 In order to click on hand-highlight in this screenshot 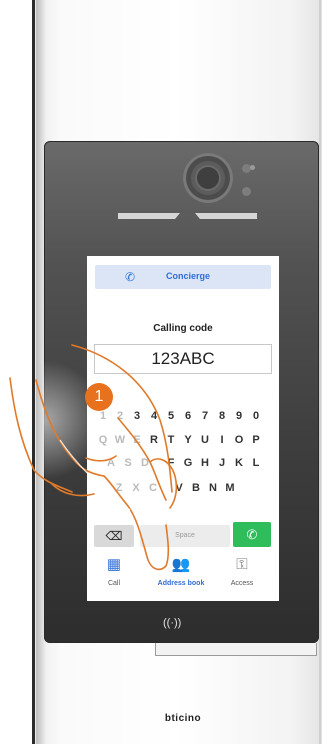, I will do `click(95, 475)`.